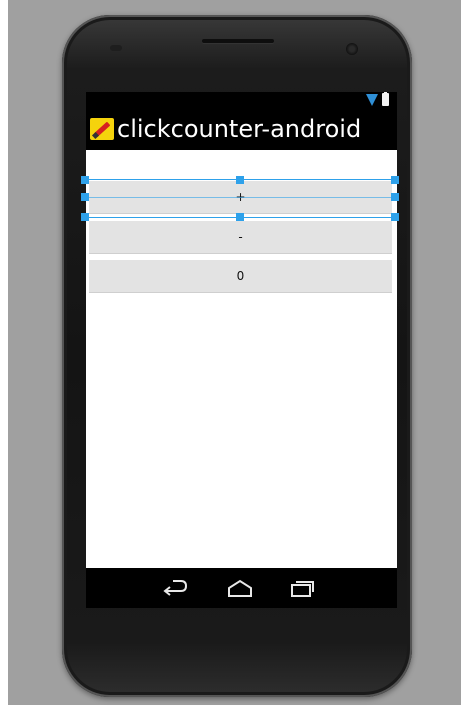 The image size is (467, 713). Describe the element at coordinates (238, 41) in the screenshot. I see `earpiece-speaker` at that location.